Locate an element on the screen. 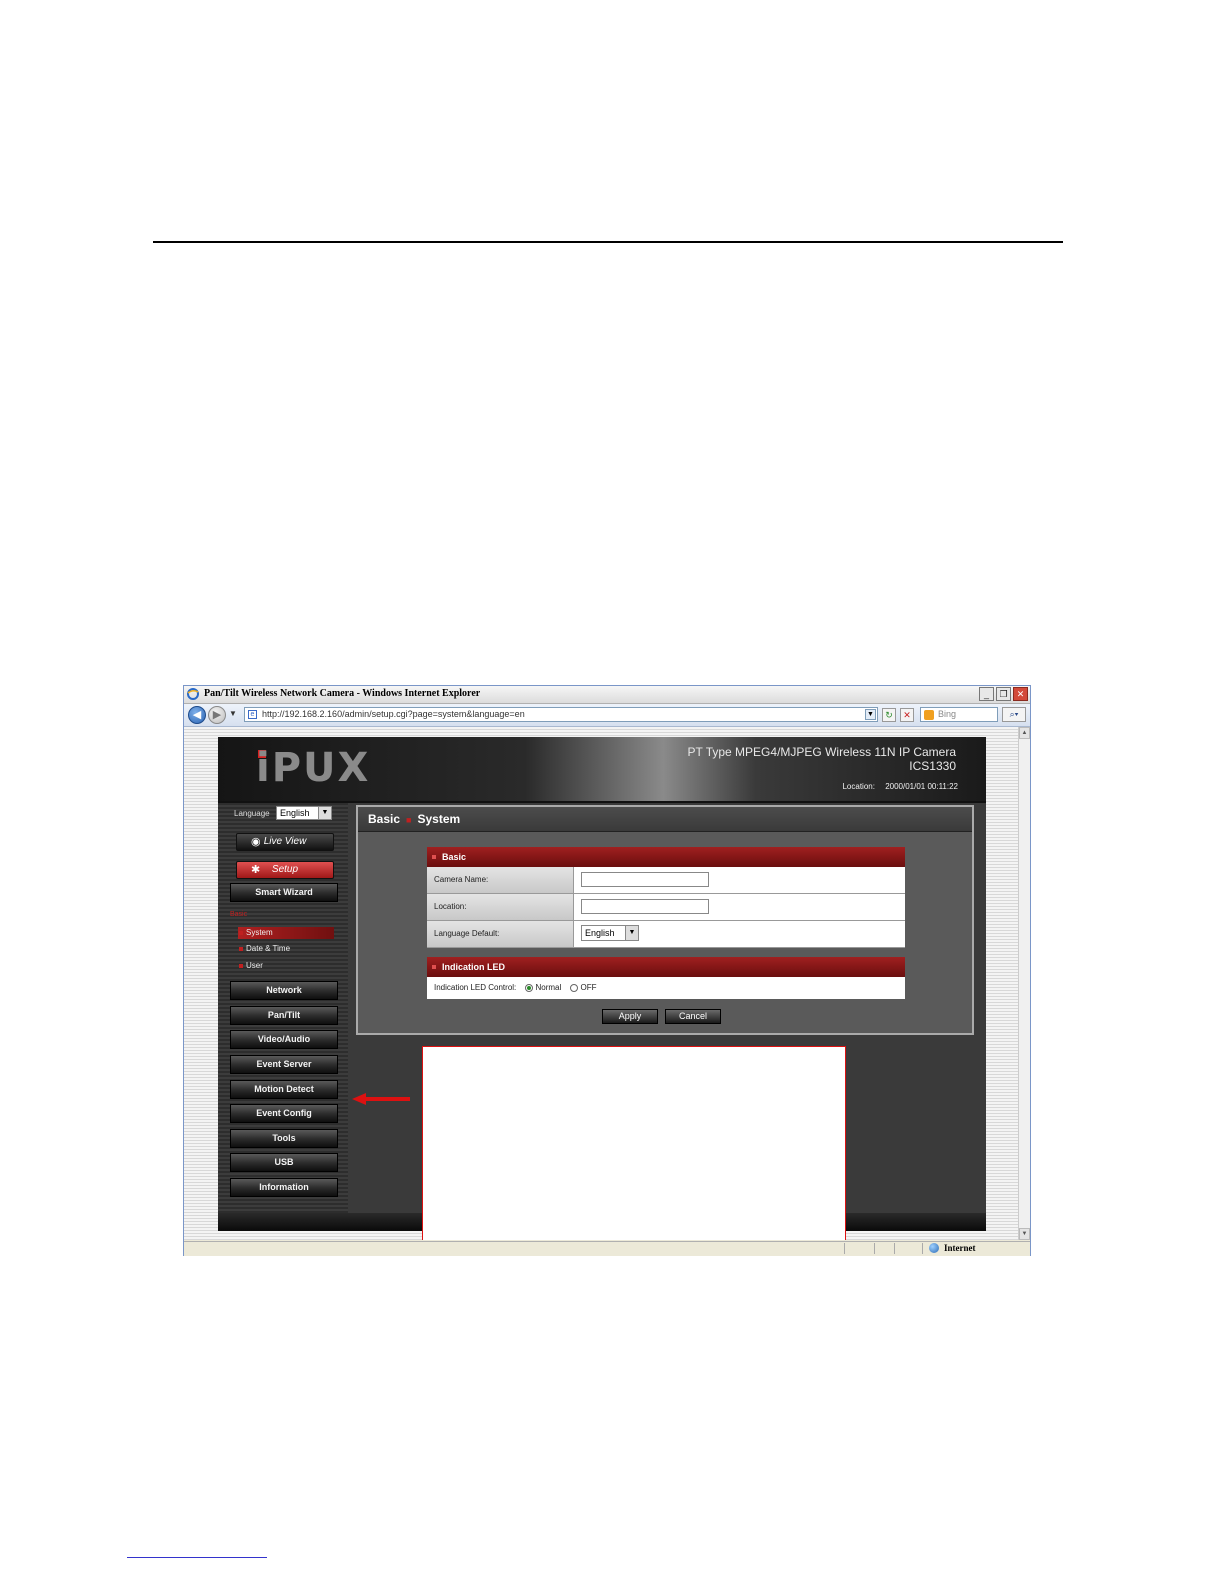 The width and height of the screenshot is (1224, 1584). menu-network-button: Network is located at coordinates (284, 990).